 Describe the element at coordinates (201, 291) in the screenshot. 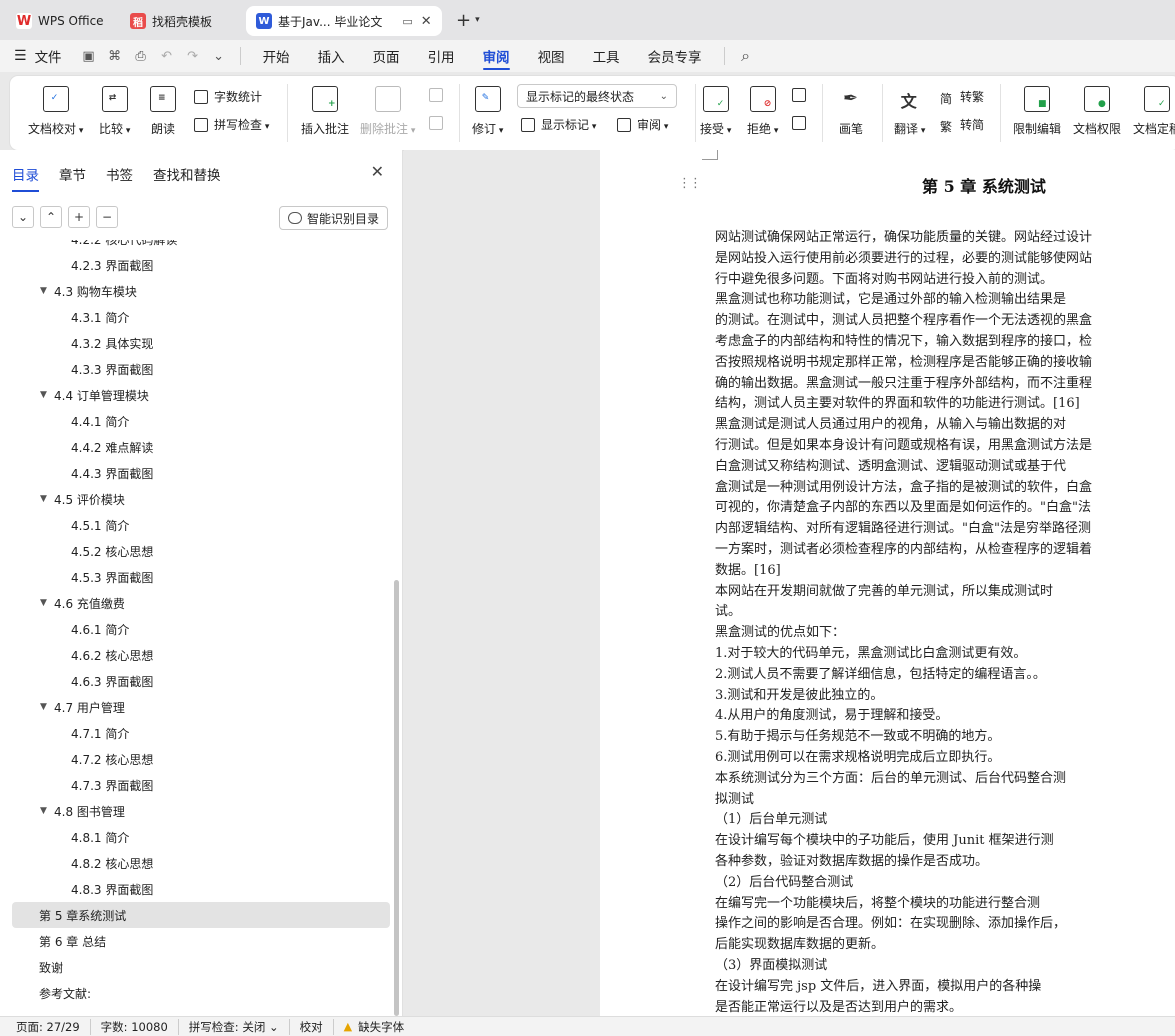

I see `toc-item: ▼ 4.3 购物车模块` at that location.